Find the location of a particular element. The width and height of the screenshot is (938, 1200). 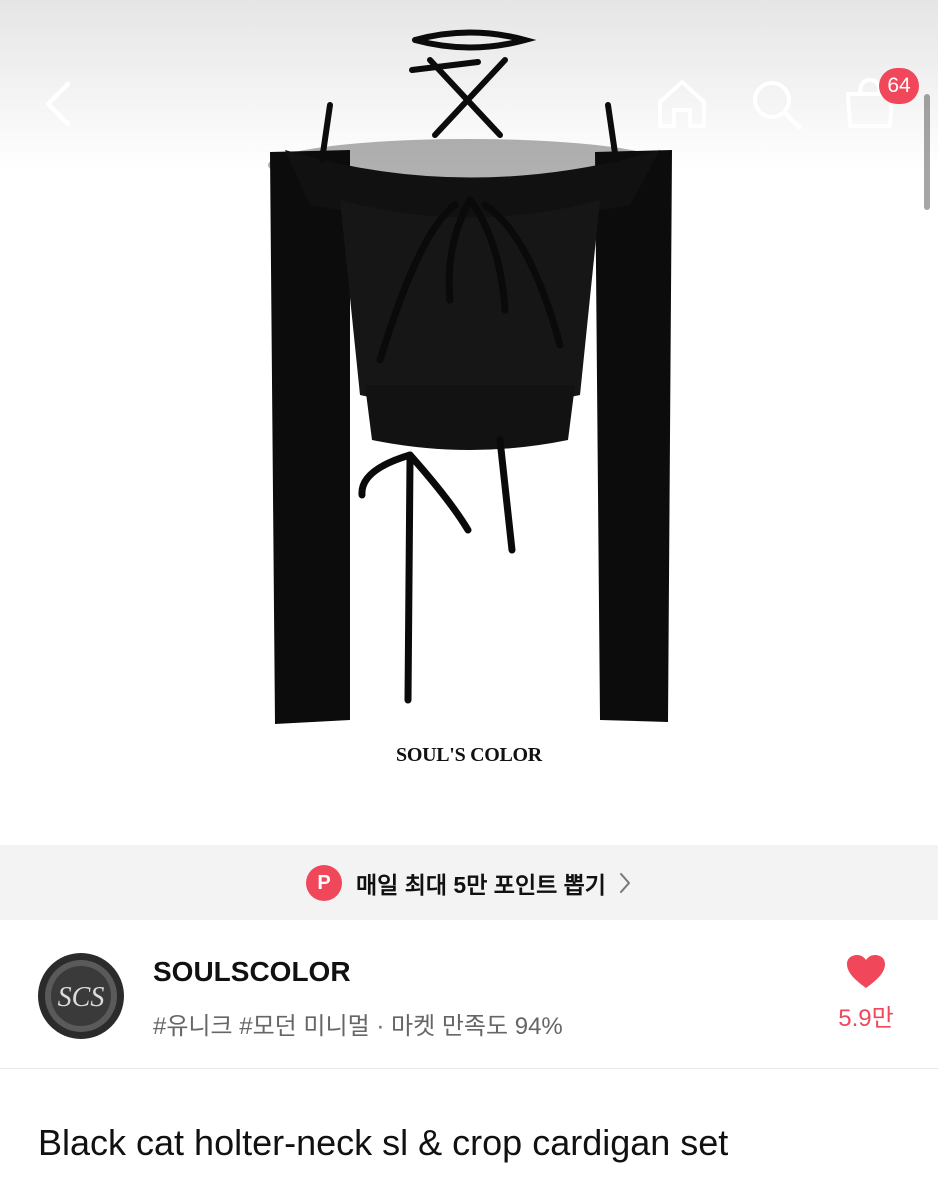

chevron-left-icon is located at coordinates (58, 104).